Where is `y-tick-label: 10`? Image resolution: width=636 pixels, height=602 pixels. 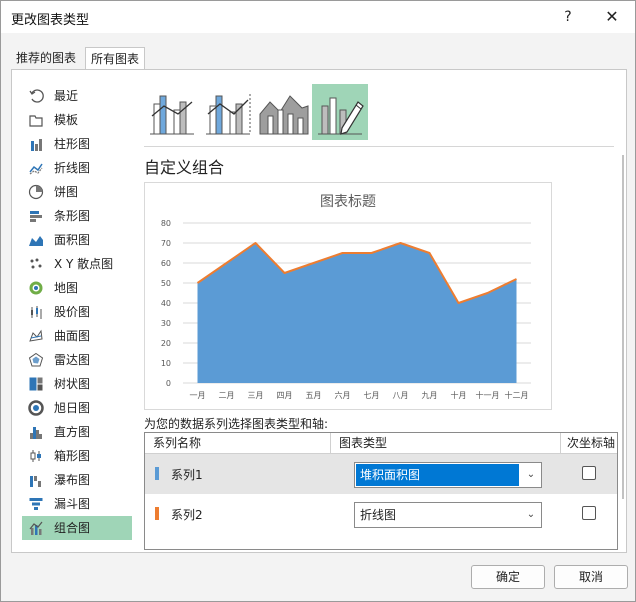 y-tick-label: 10 is located at coordinates (166, 363).